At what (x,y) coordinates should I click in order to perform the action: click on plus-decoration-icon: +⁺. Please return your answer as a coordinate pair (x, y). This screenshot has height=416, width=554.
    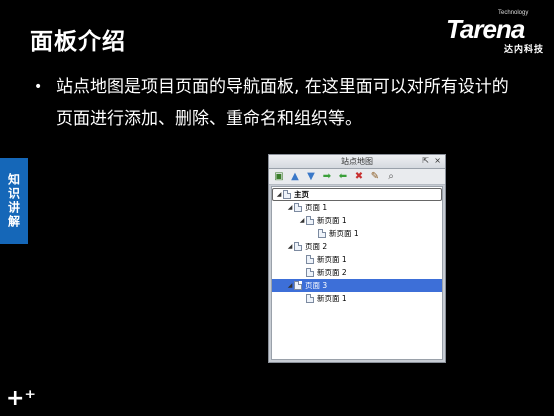
    Looking at the image, I should click on (21, 398).